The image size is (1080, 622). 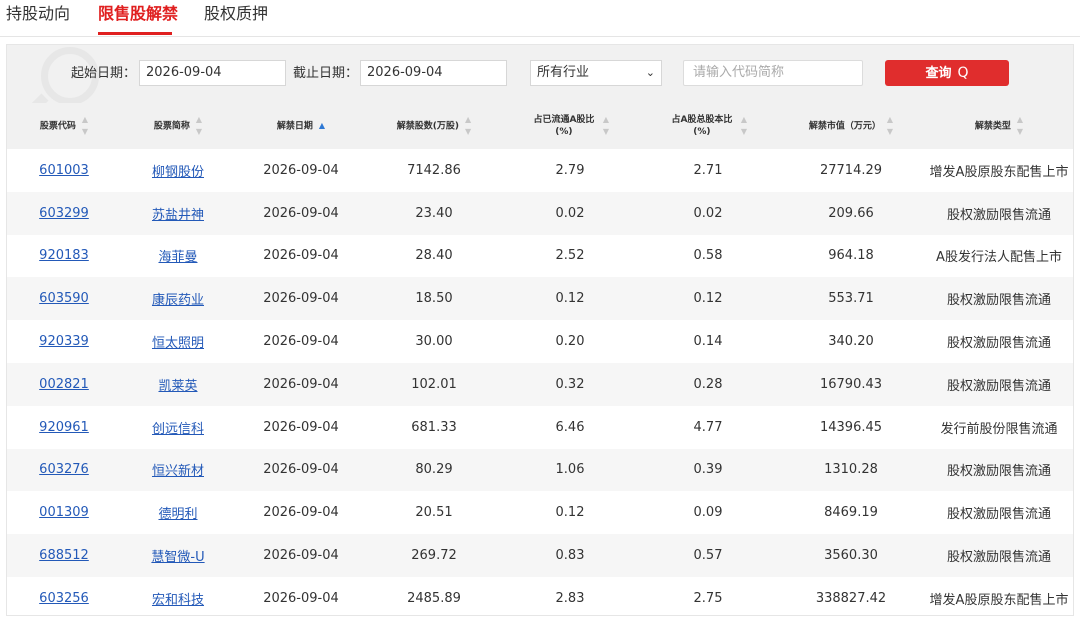 What do you see at coordinates (433, 73) in the screenshot?
I see `end-date-input: 2026-09-04` at bounding box center [433, 73].